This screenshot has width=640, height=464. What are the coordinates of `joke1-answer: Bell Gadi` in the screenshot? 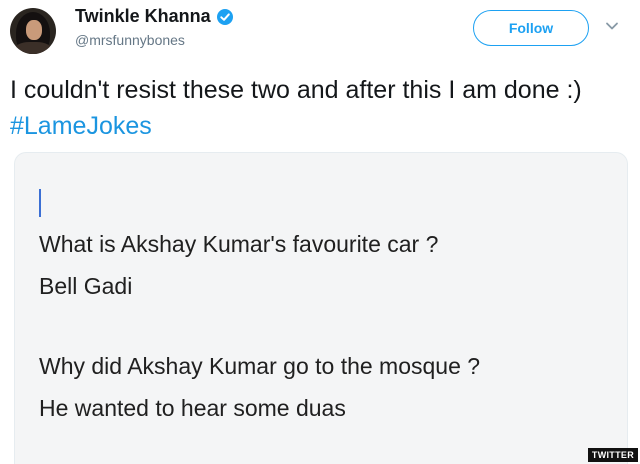 It's located at (86, 286).